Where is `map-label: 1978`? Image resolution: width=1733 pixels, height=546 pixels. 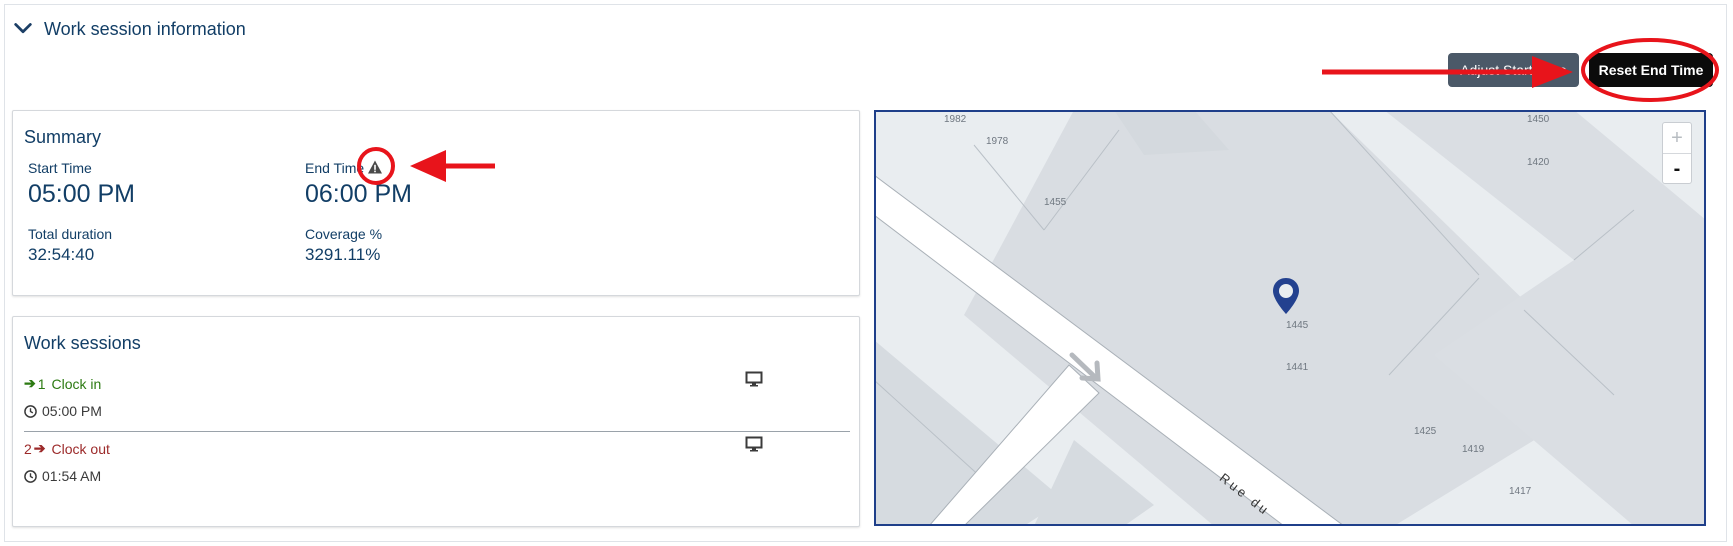
map-label: 1978 is located at coordinates (997, 141).